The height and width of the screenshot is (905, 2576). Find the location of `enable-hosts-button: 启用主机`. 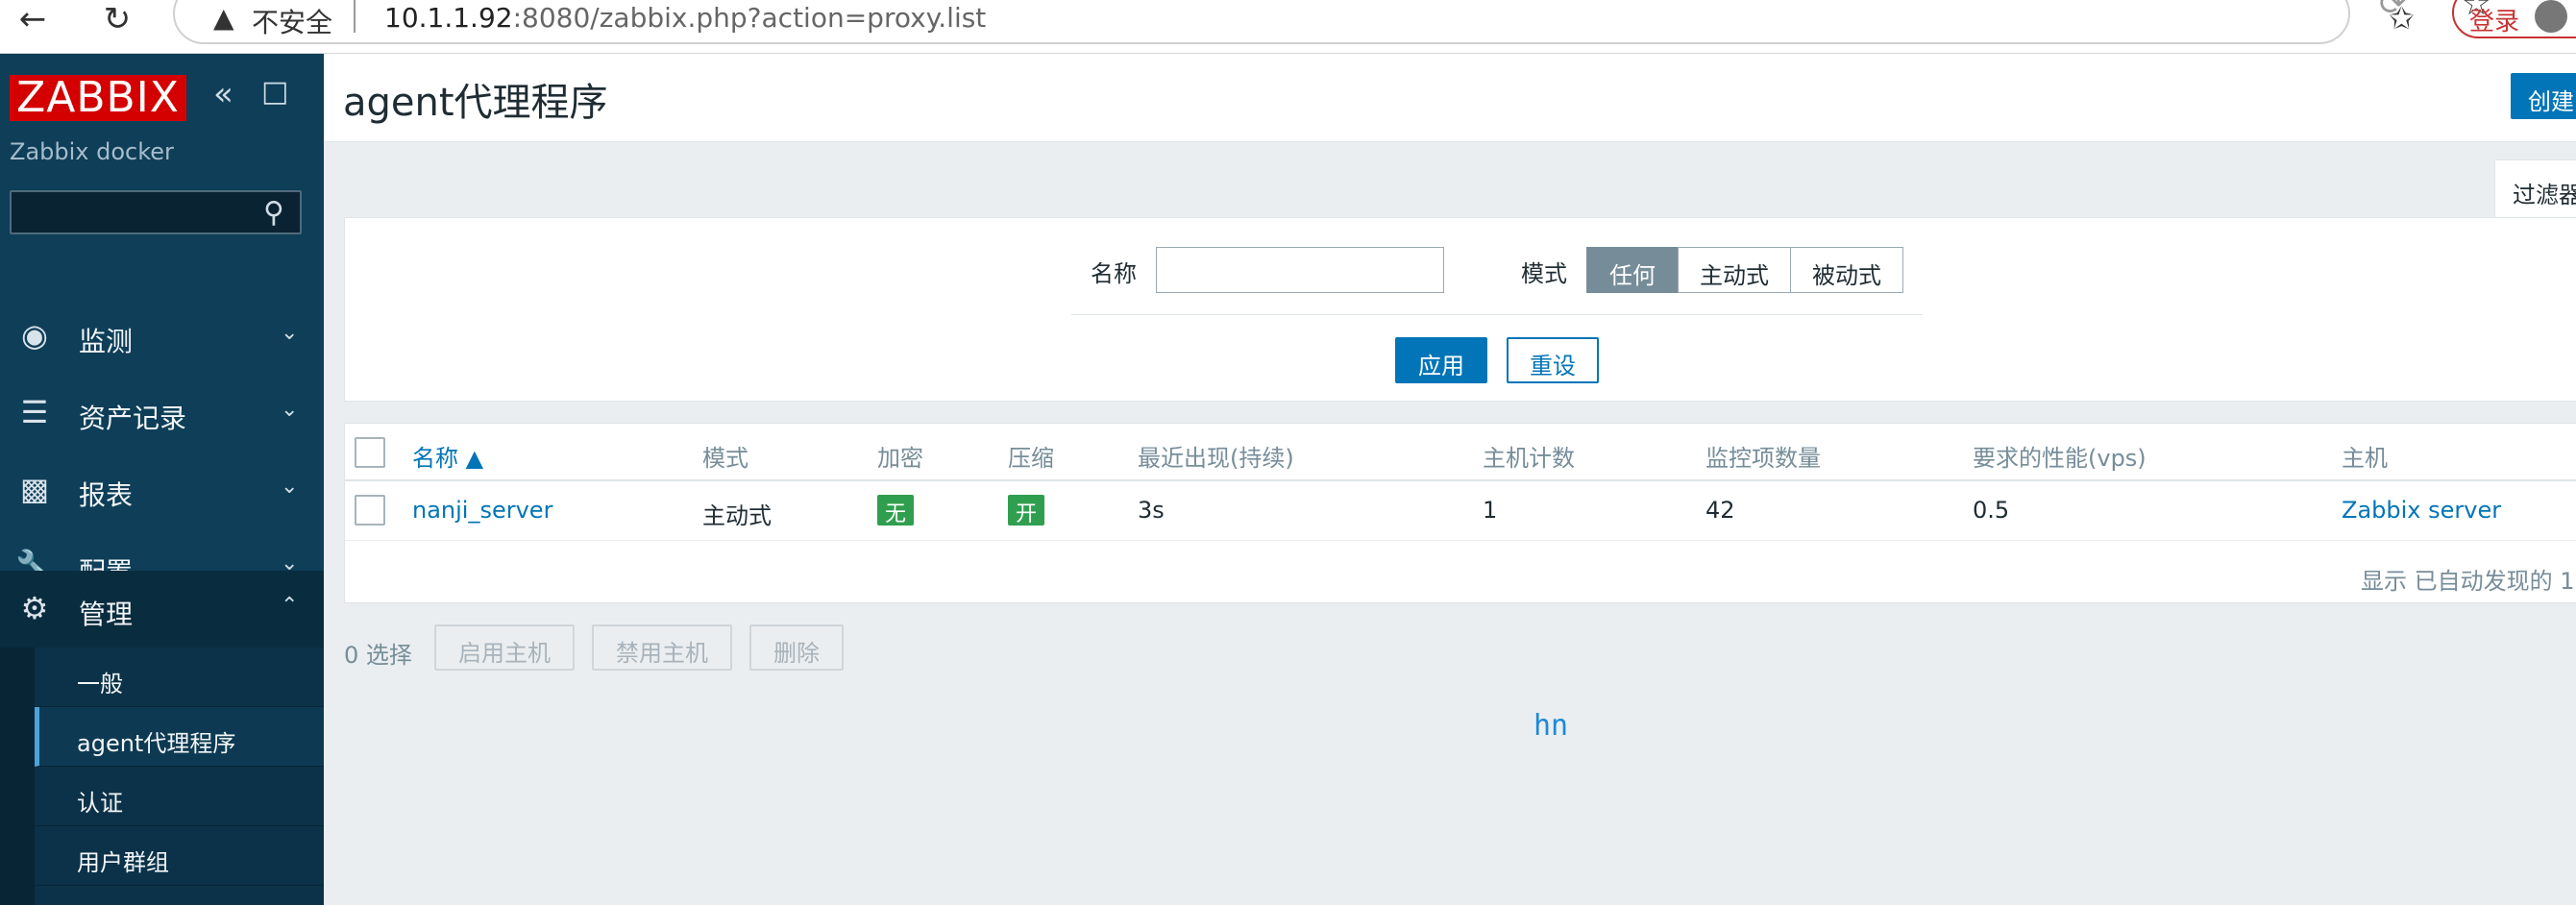

enable-hosts-button: 启用主机 is located at coordinates (504, 648).